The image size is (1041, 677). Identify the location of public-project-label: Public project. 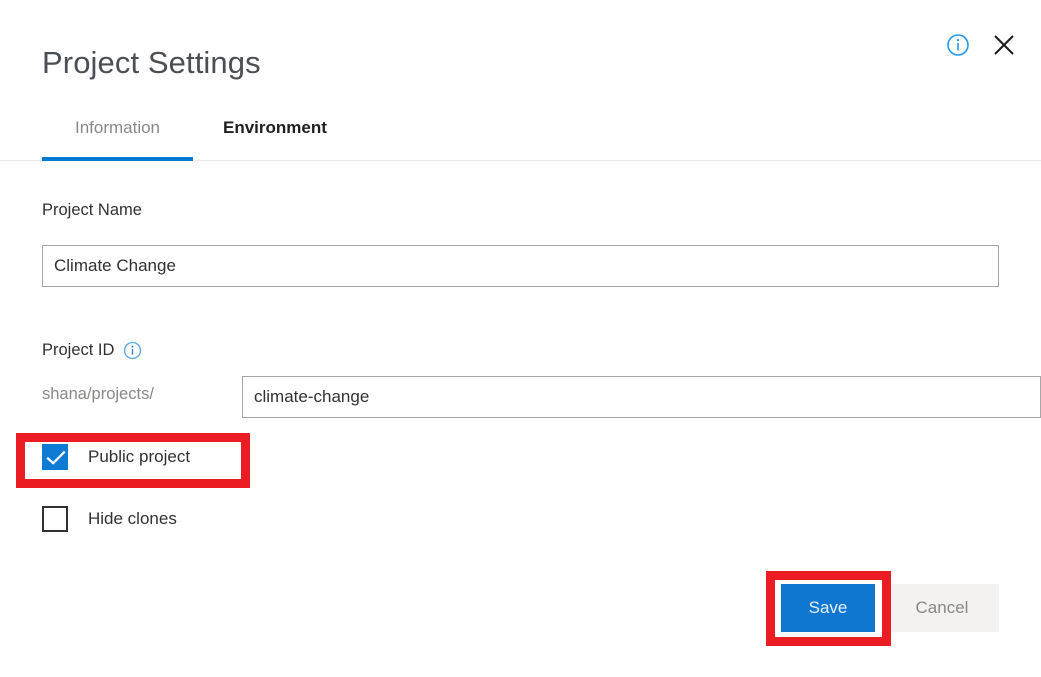
(139, 456).